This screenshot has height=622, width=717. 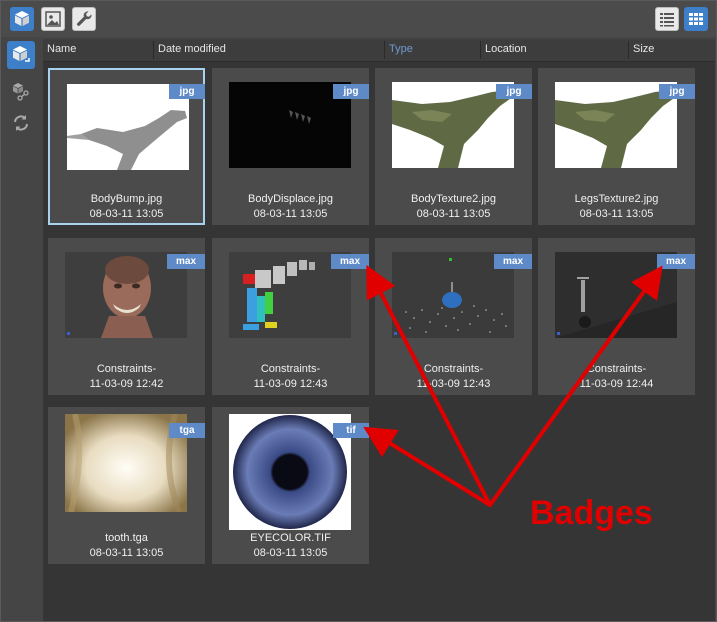 I want to click on file-name: BodyTexture2.jpg, so click(x=453, y=199).